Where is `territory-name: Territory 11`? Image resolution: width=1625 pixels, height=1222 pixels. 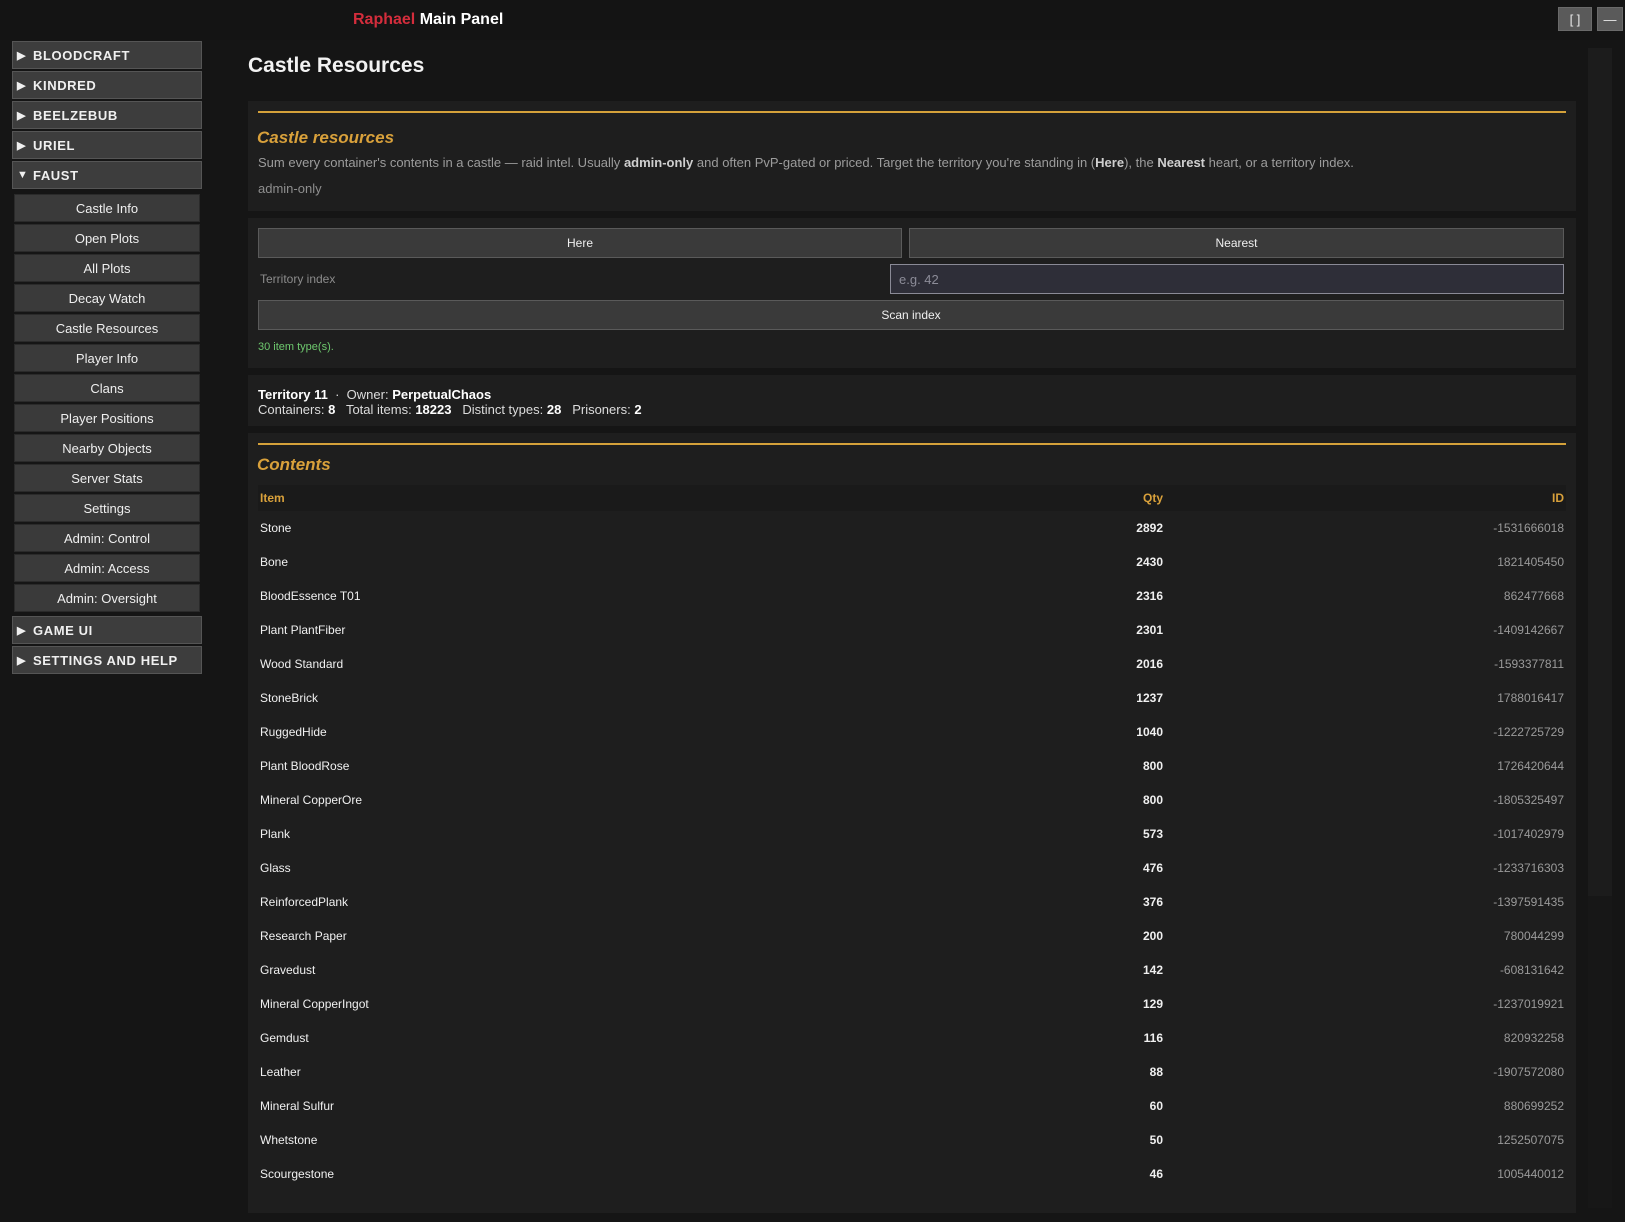 territory-name: Territory 11 is located at coordinates (293, 394).